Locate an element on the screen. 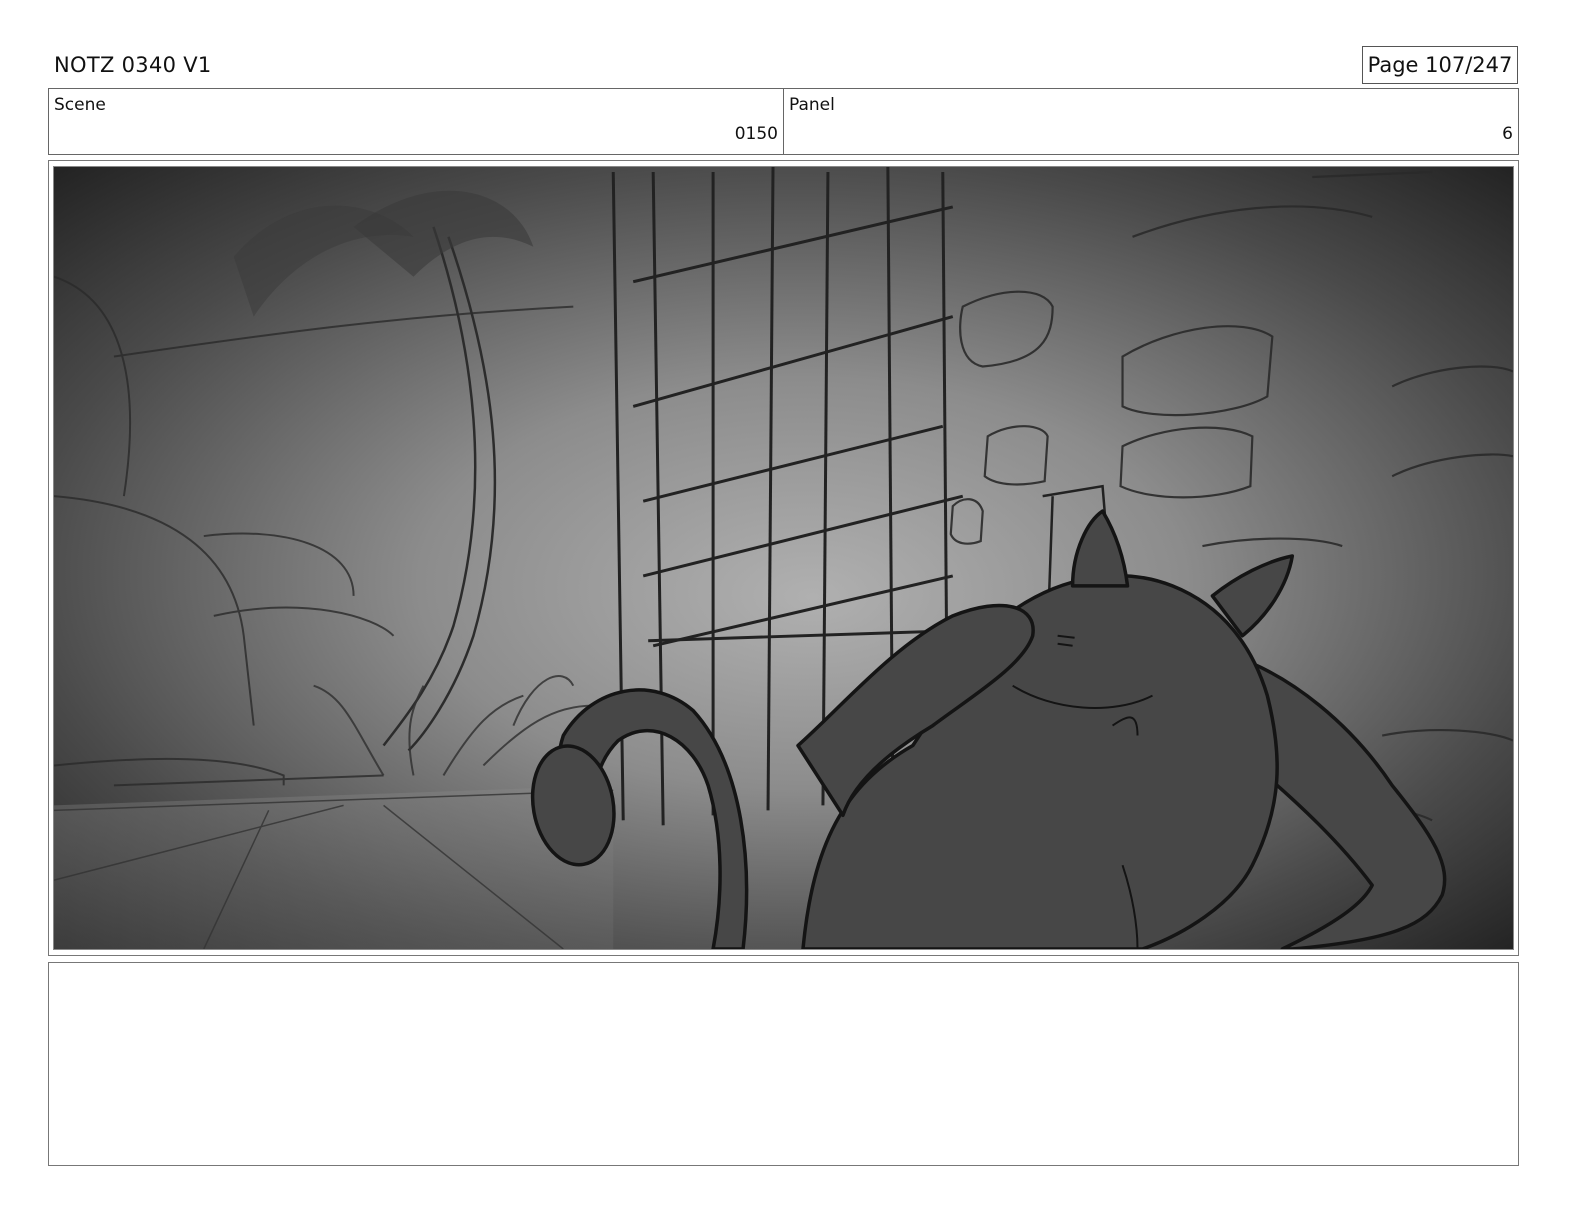 The image size is (1584, 1224). panel-label: Panel is located at coordinates (812, 105).